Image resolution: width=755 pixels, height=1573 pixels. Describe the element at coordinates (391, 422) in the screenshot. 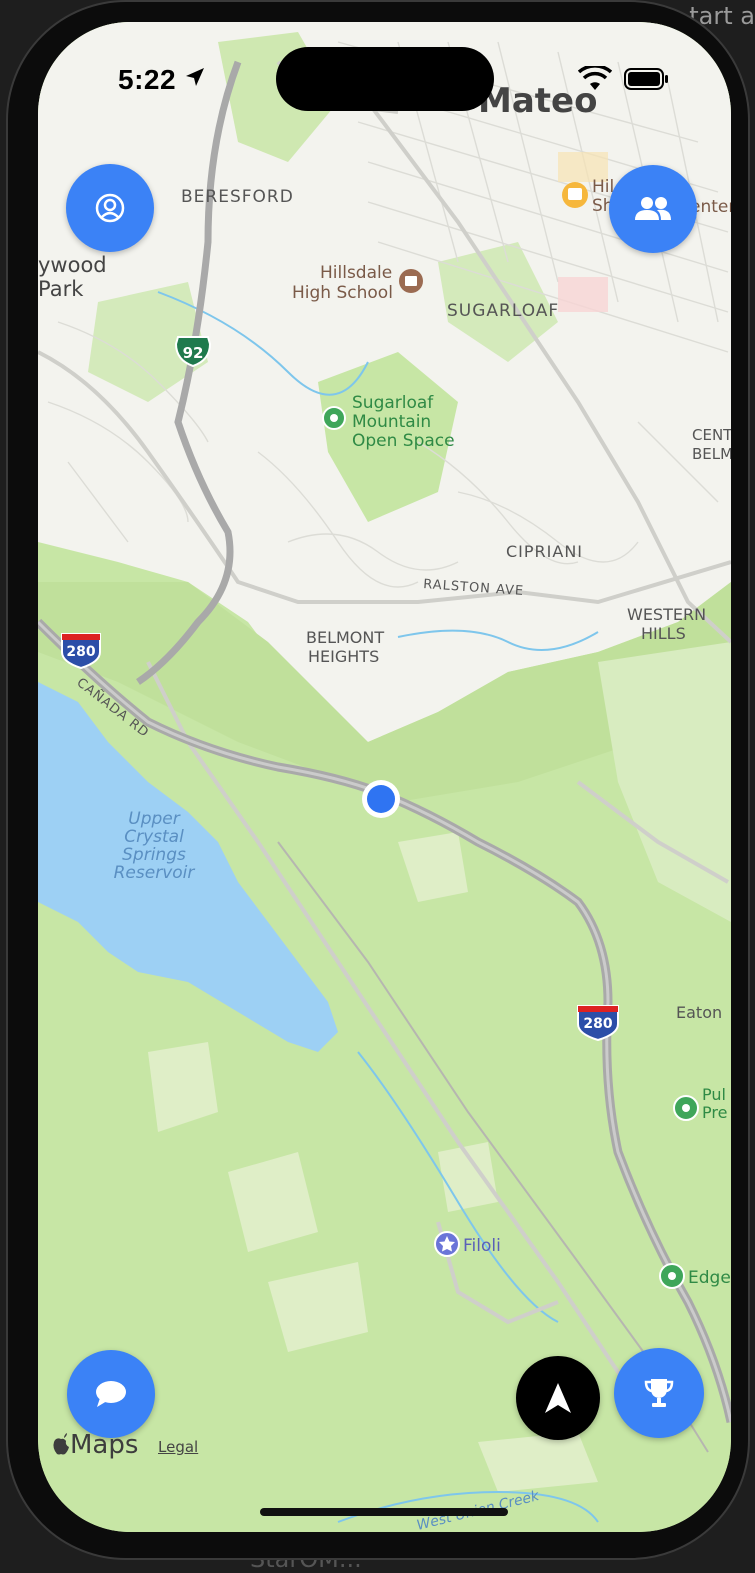

I see `map-label-openspace-2: Mountain` at that location.